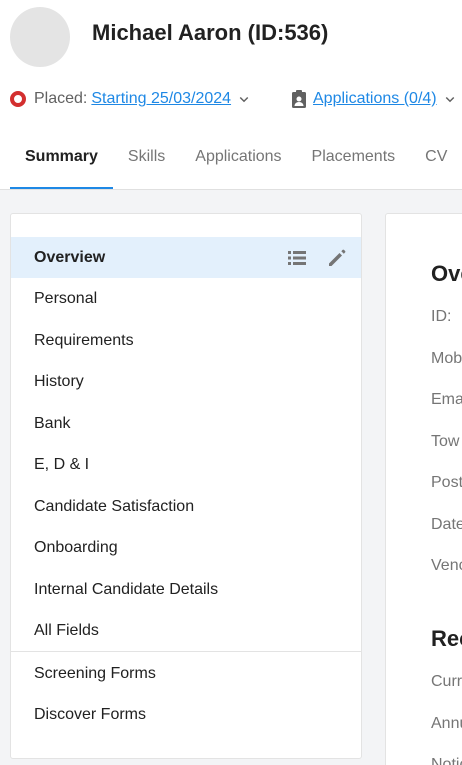 This screenshot has width=462, height=765. I want to click on nav-item-bank: Bank, so click(186, 423).